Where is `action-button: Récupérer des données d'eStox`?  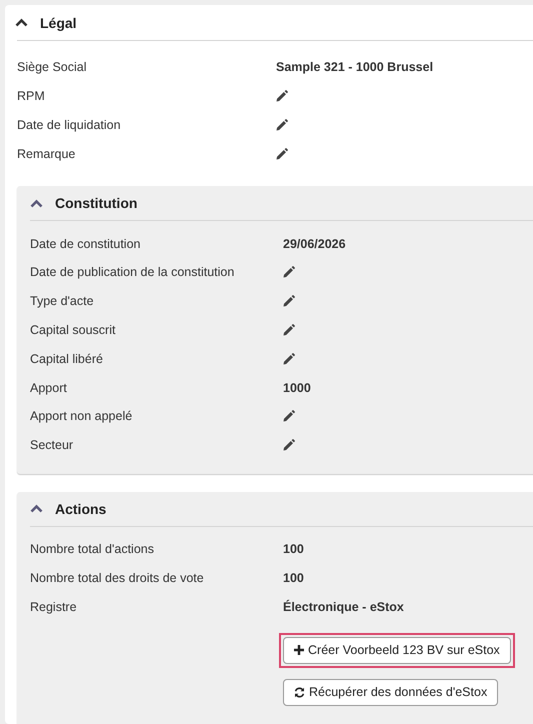 action-button: Récupérer des données d'eStox is located at coordinates (390, 692).